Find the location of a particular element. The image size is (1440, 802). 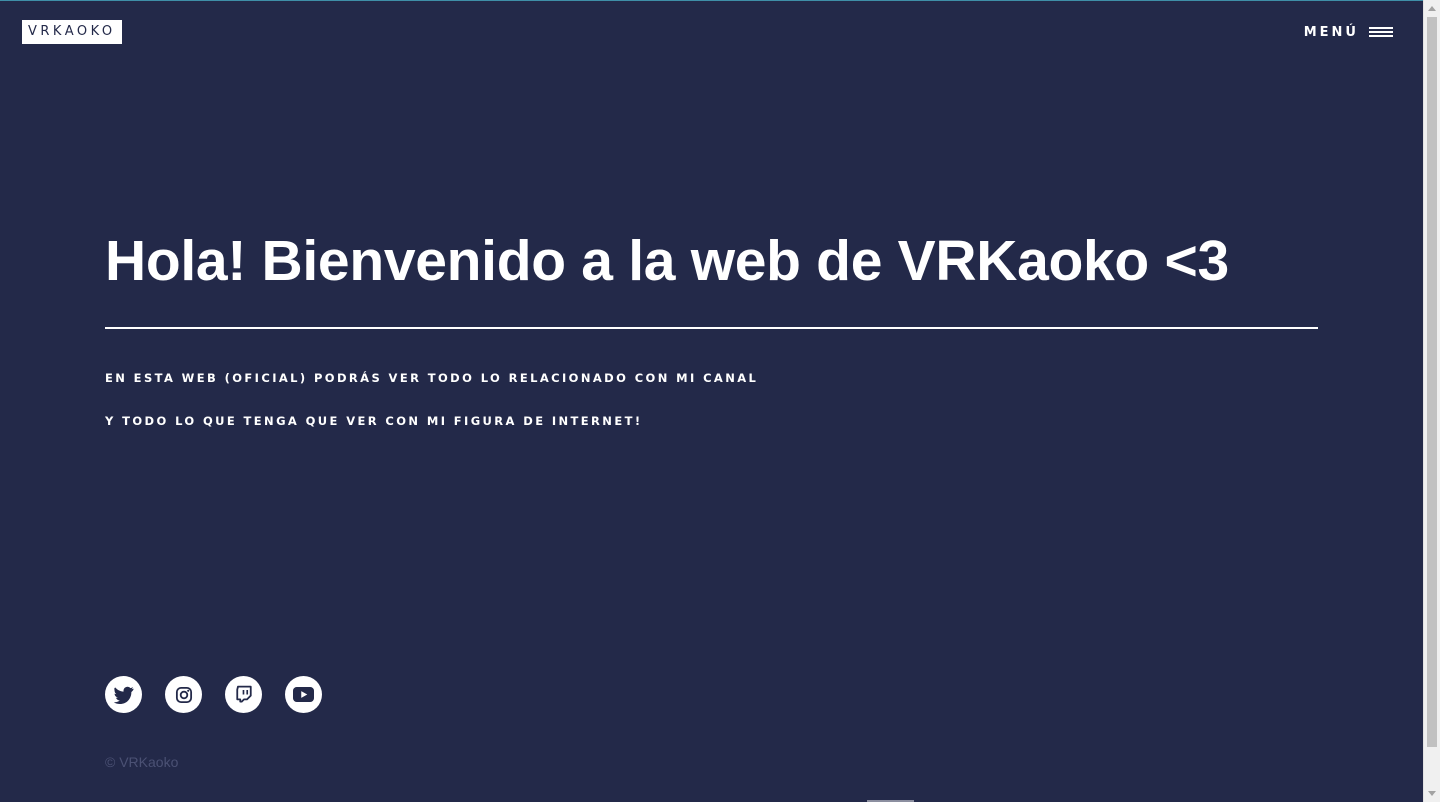

twitter-link is located at coordinates (123, 694).